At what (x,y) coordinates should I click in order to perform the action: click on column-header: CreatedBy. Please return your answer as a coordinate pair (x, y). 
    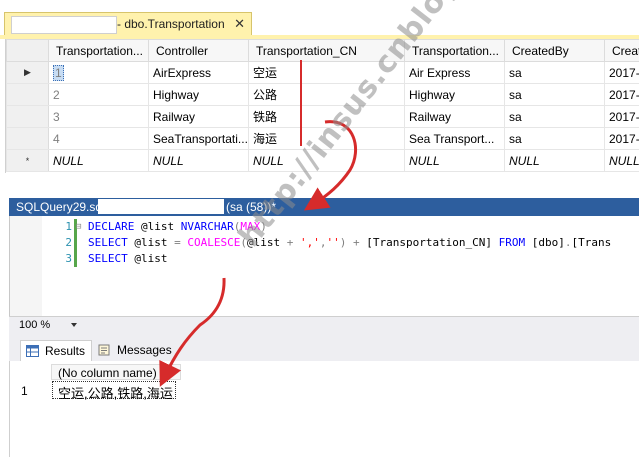
    Looking at the image, I should click on (554, 50).